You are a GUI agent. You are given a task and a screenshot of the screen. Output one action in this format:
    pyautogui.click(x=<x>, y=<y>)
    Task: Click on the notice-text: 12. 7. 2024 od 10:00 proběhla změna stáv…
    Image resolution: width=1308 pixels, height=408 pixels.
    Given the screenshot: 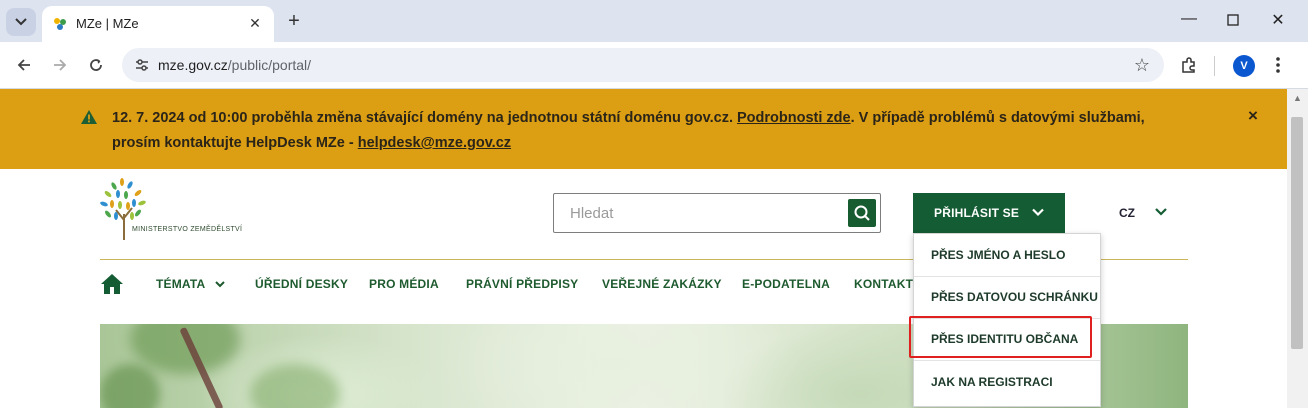 What is the action you would take?
    pyautogui.click(x=652, y=131)
    